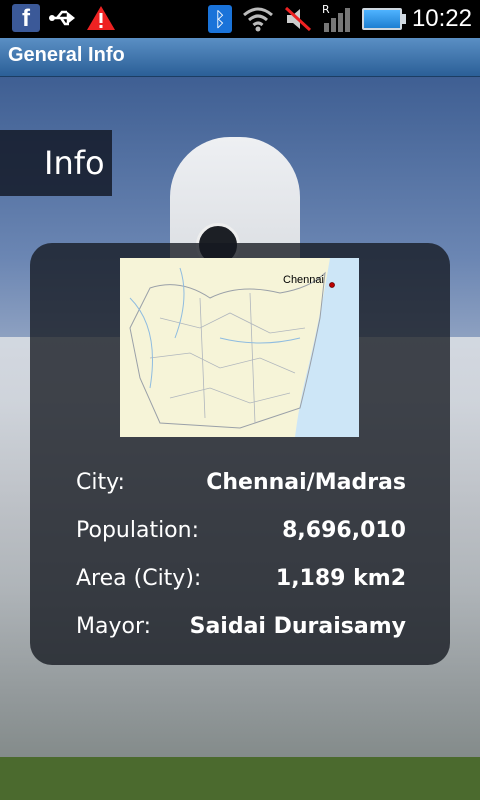 Image resolution: width=480 pixels, height=800 pixels. Describe the element at coordinates (100, 482) in the screenshot. I see `city-label: City:` at that location.